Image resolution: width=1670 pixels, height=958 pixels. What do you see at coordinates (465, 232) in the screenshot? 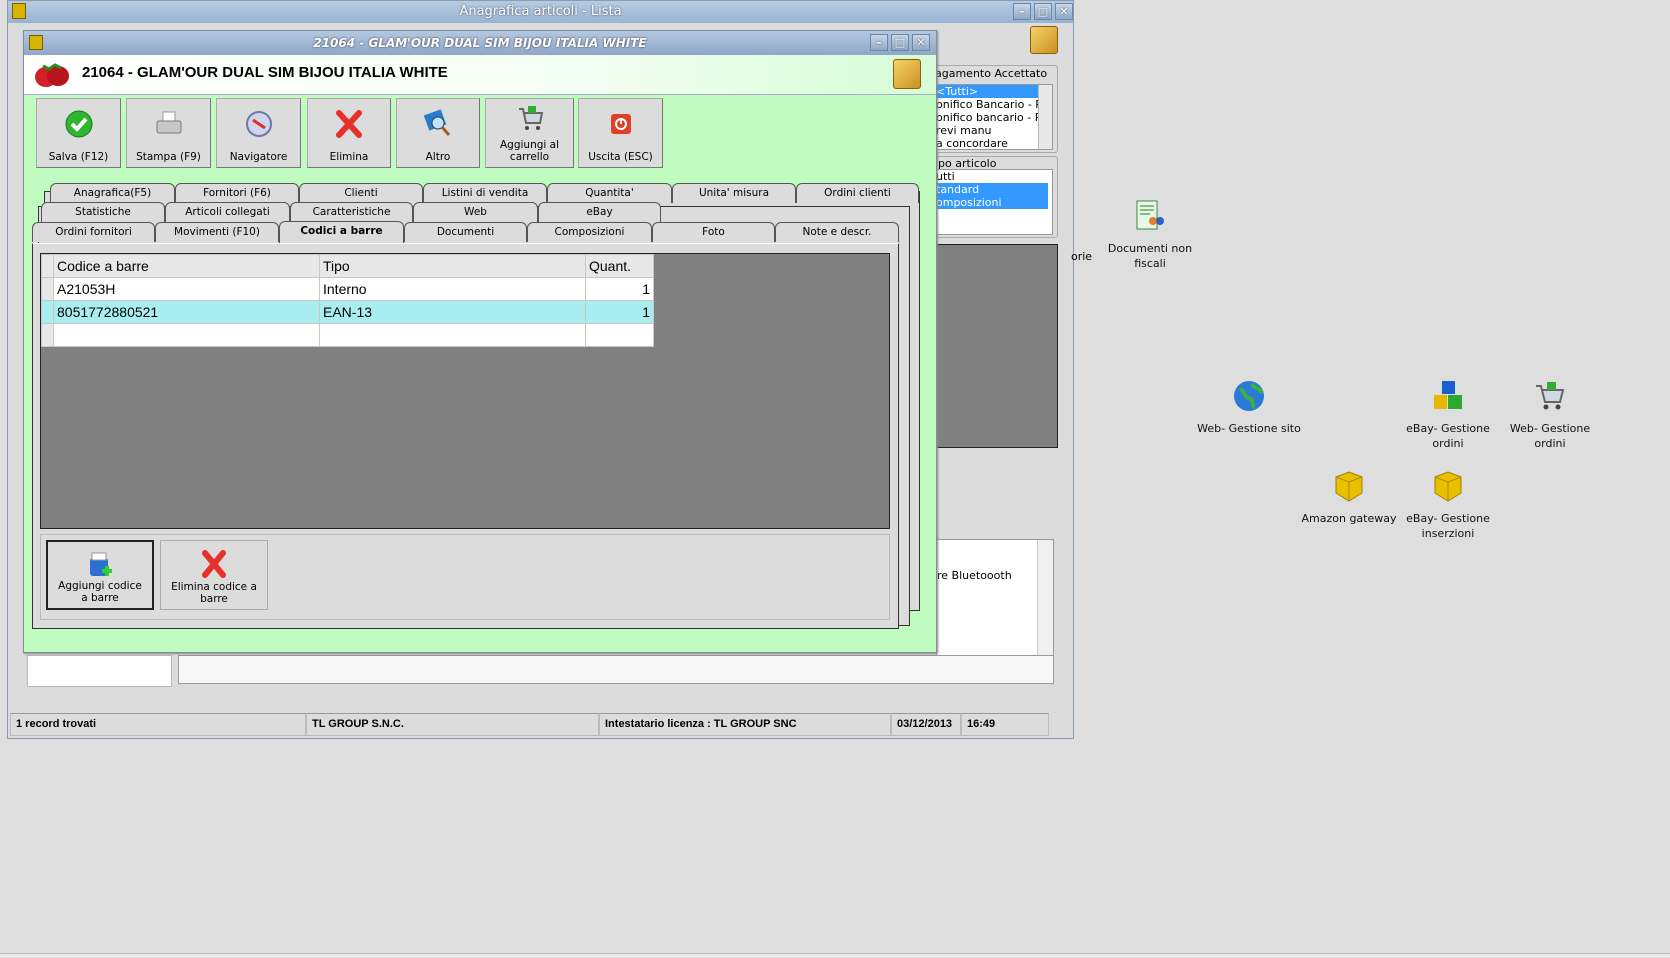
I see `tab-documenti: Documenti` at bounding box center [465, 232].